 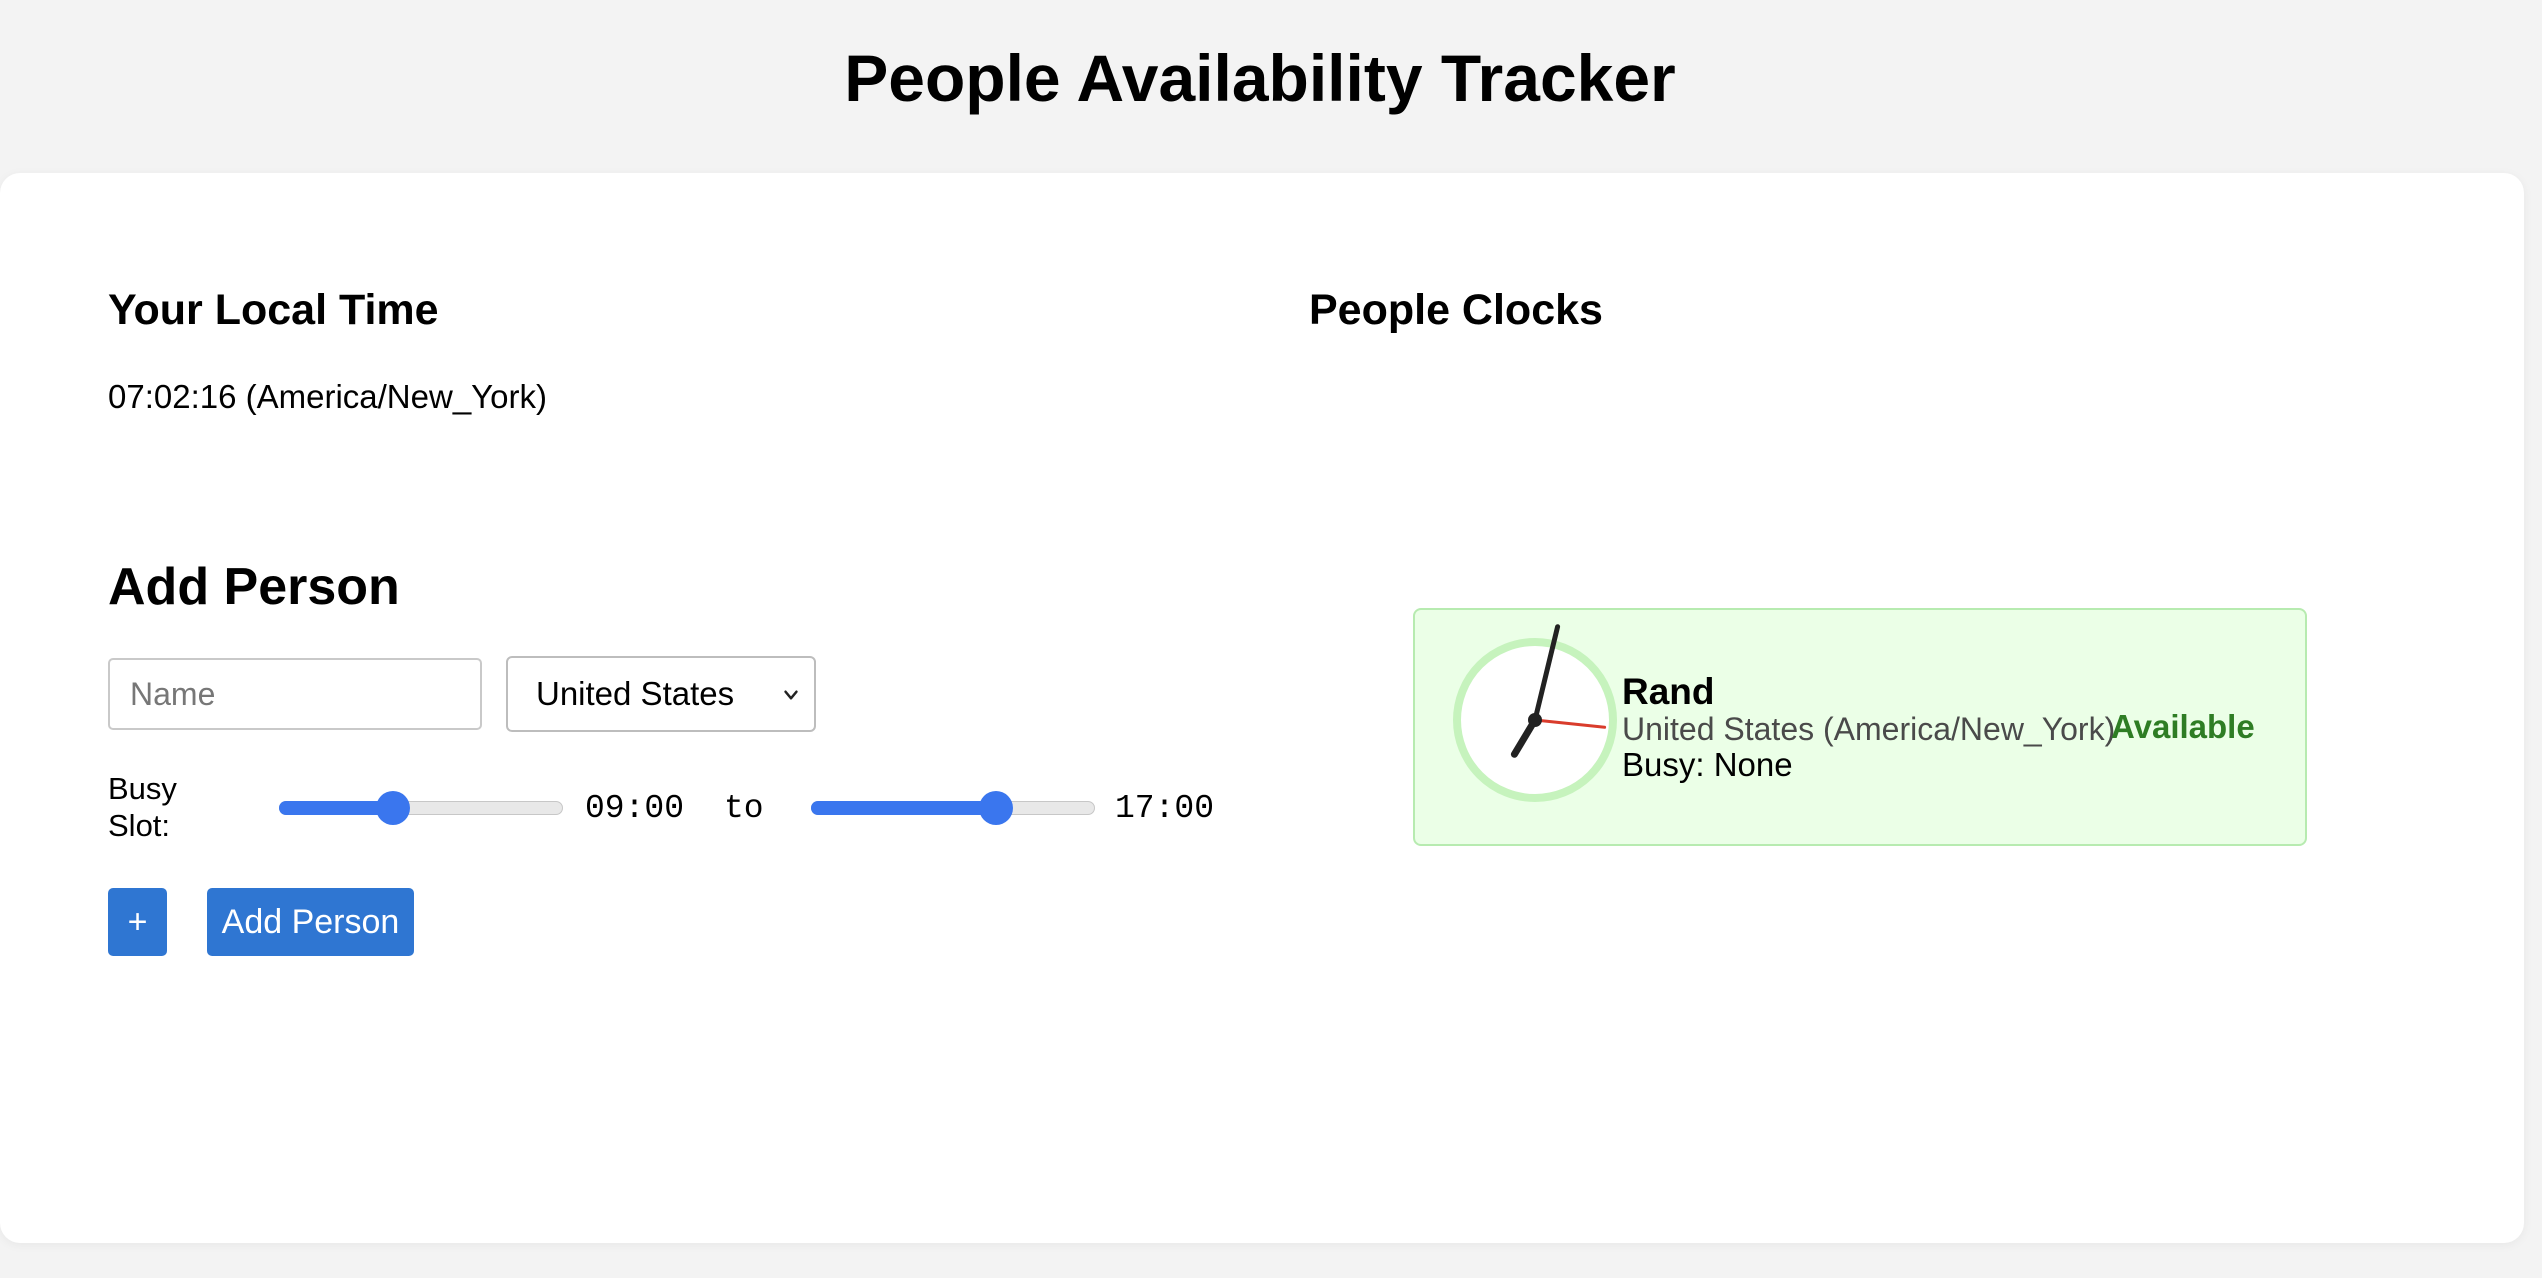 What do you see at coordinates (1668, 691) in the screenshot?
I see `person-name: Rand` at bounding box center [1668, 691].